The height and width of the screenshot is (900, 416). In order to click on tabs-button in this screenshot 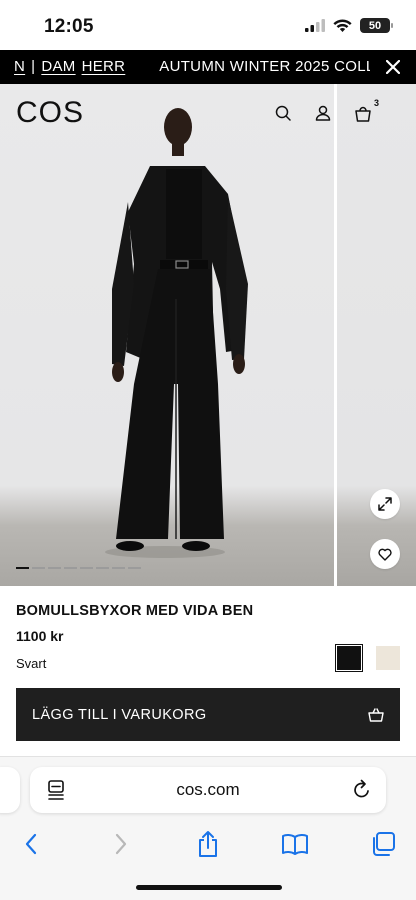, I will do `click(383, 844)`.